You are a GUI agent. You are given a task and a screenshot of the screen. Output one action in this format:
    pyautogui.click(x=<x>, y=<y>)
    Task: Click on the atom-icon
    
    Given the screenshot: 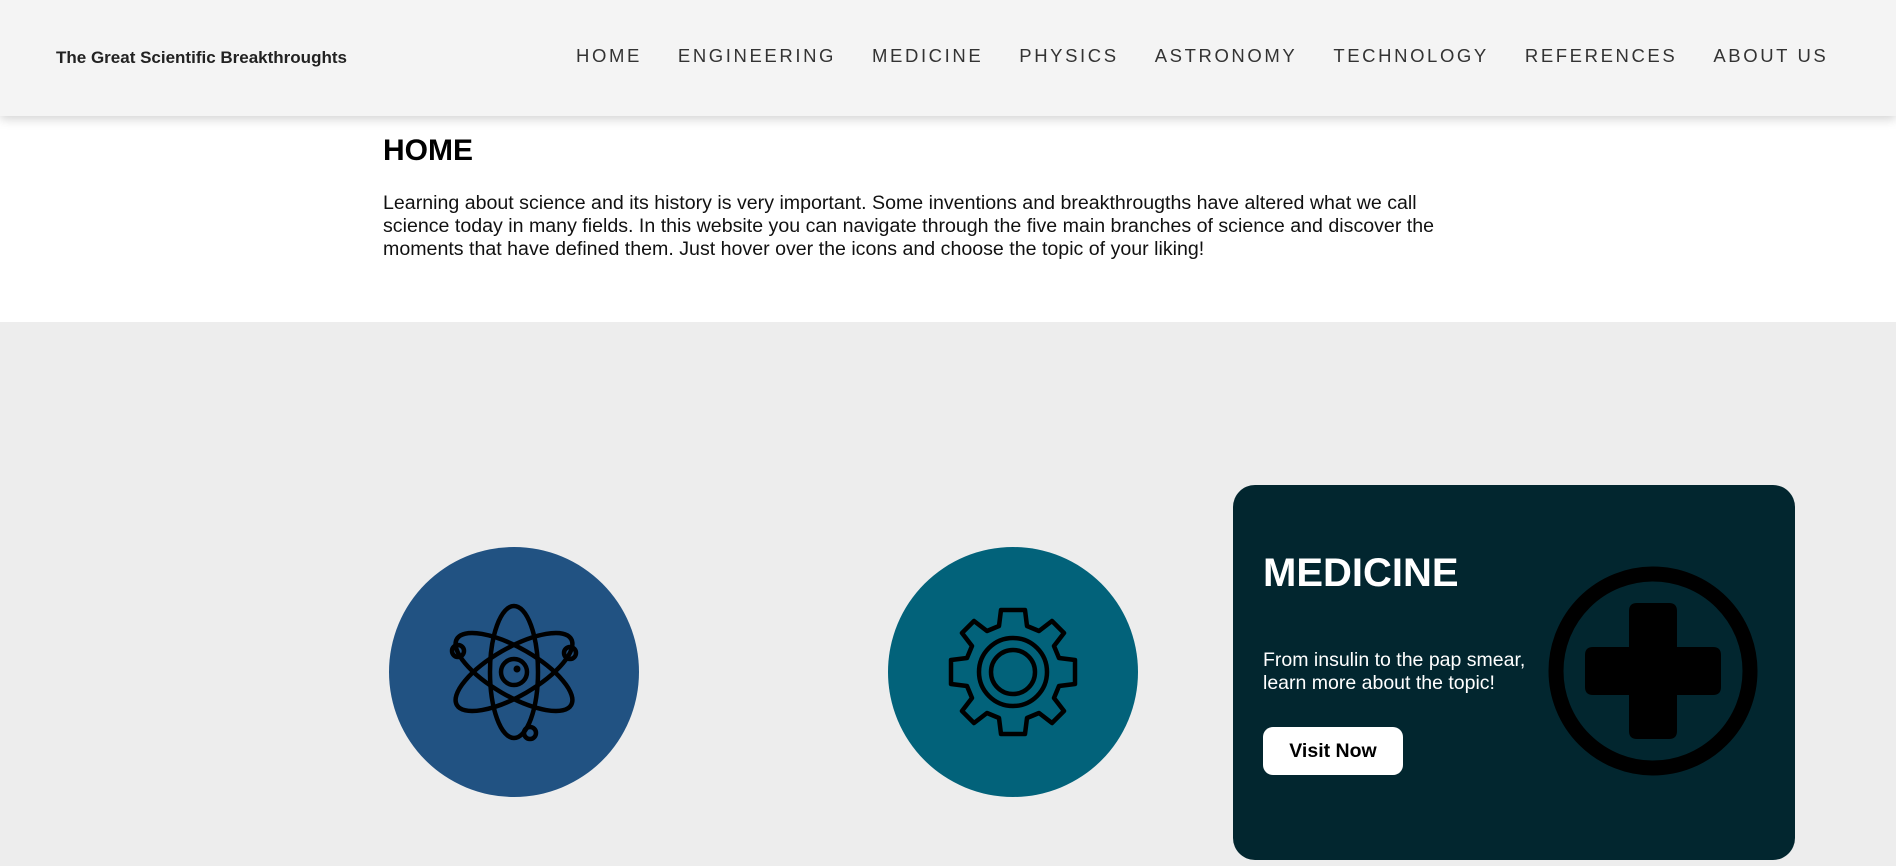 What is the action you would take?
    pyautogui.click(x=514, y=672)
    